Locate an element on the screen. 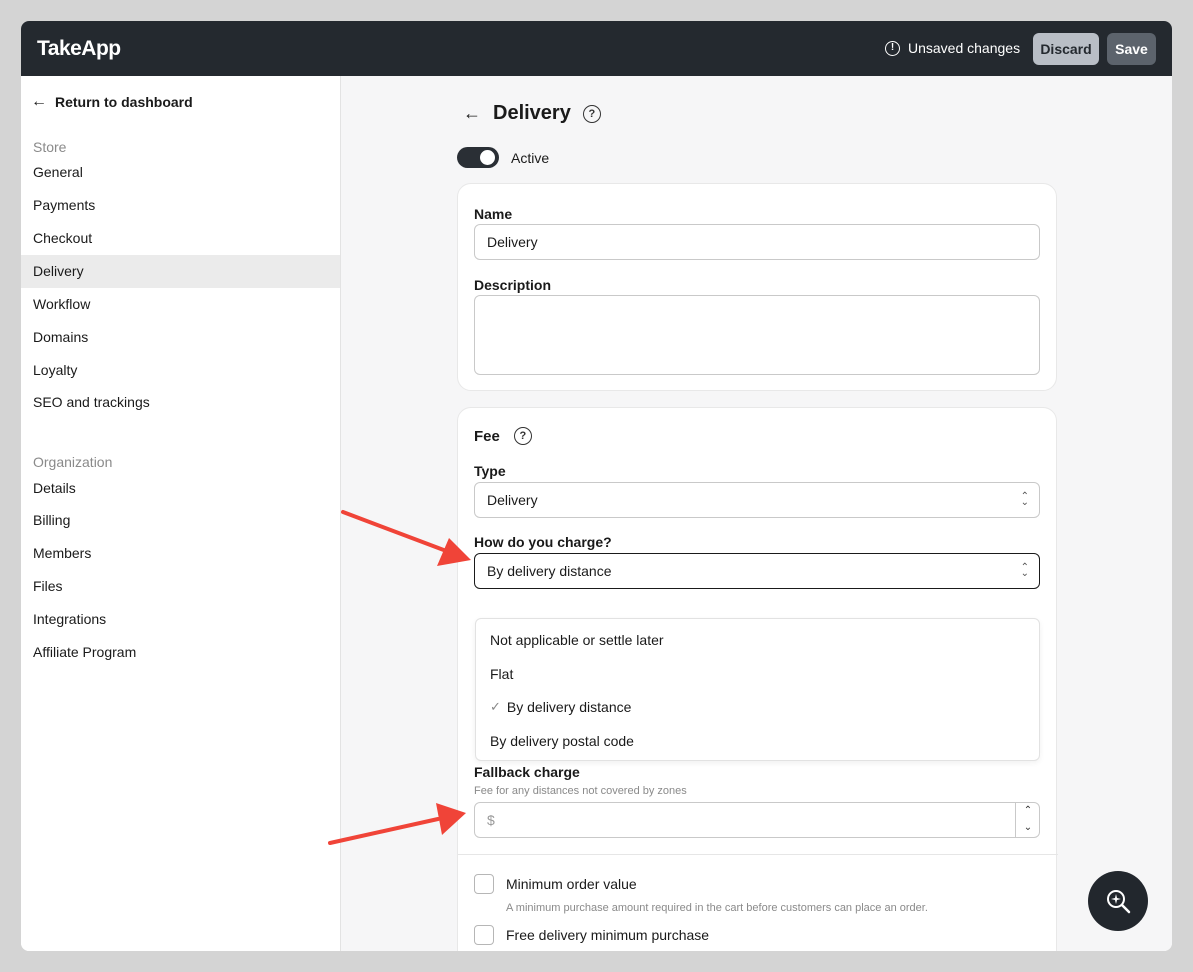  option-by-postal-code: By delivery postal code is located at coordinates (562, 741).